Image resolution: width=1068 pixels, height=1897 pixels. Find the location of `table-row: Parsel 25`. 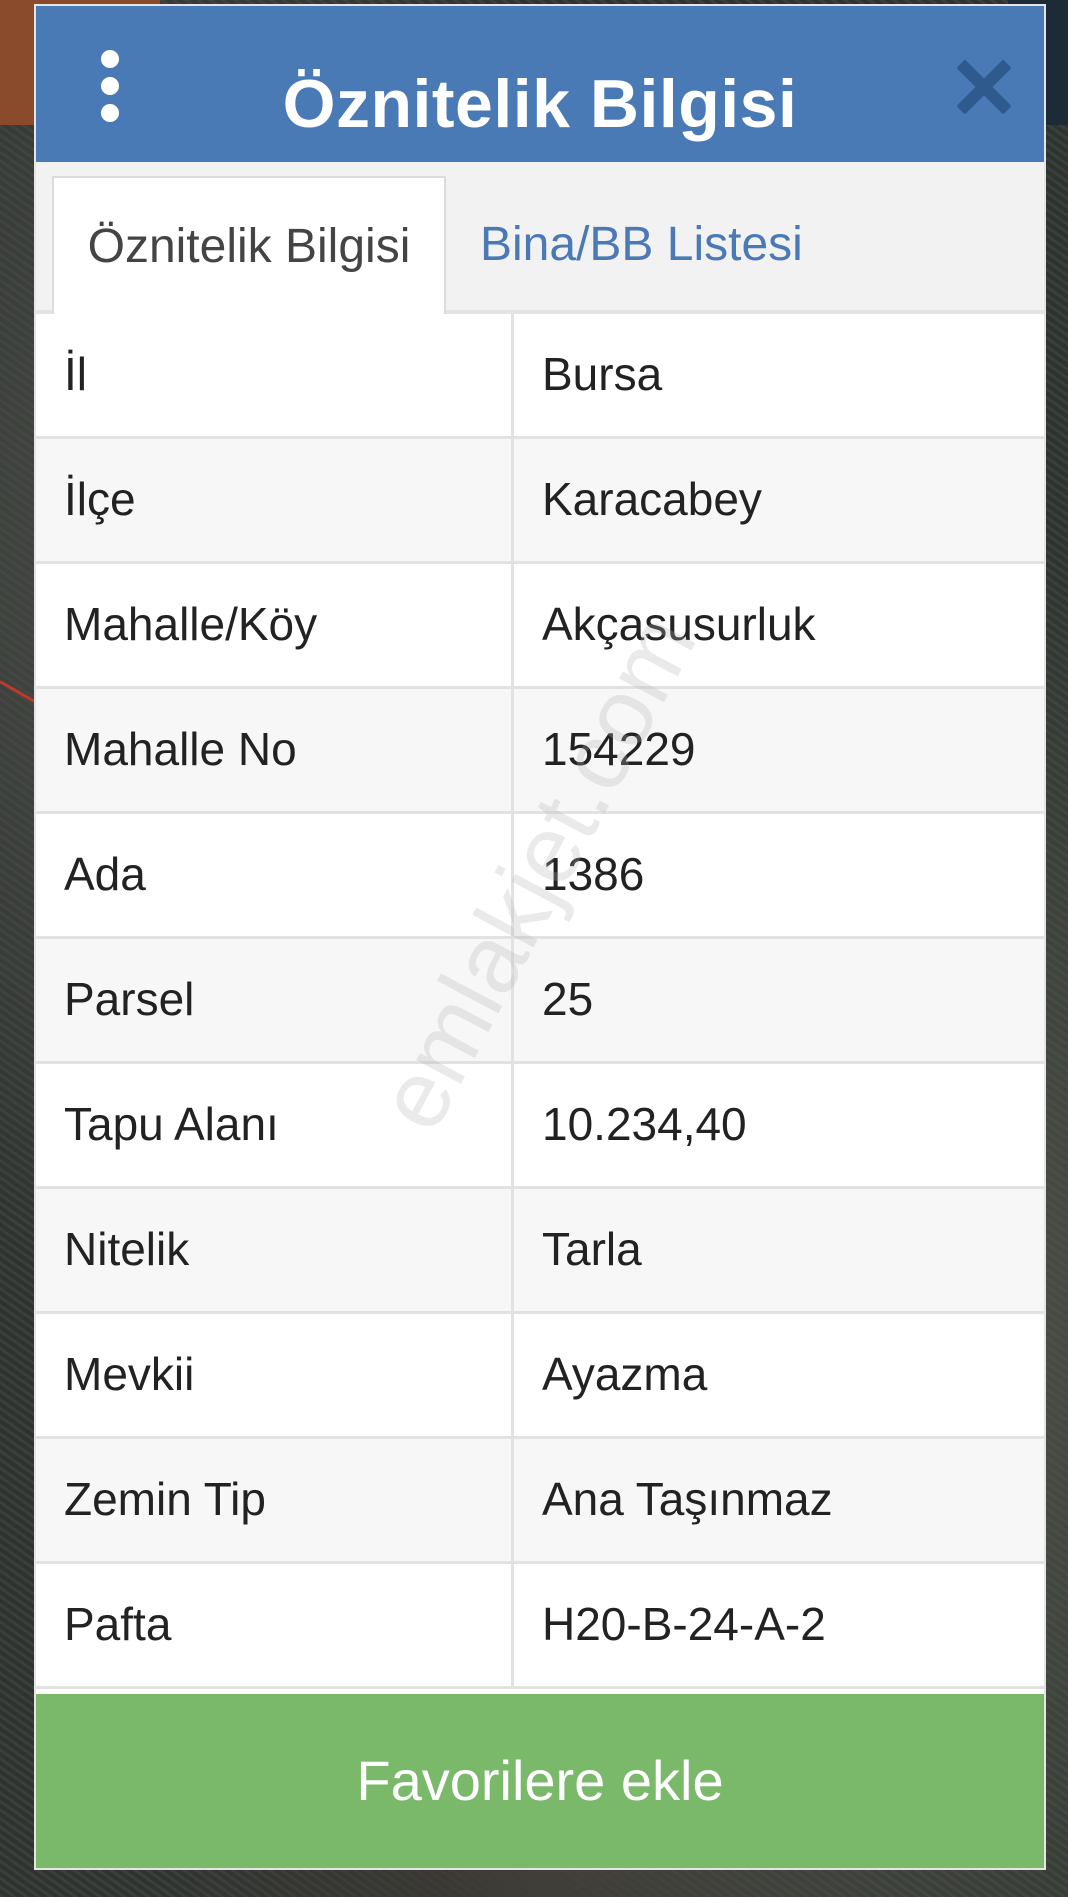

table-row: Parsel 25 is located at coordinates (540, 1001).